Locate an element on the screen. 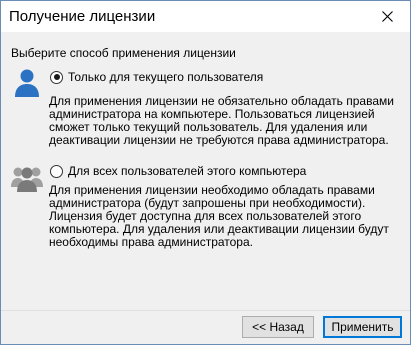 The image size is (411, 345). footer-divider is located at coordinates (205, 310).